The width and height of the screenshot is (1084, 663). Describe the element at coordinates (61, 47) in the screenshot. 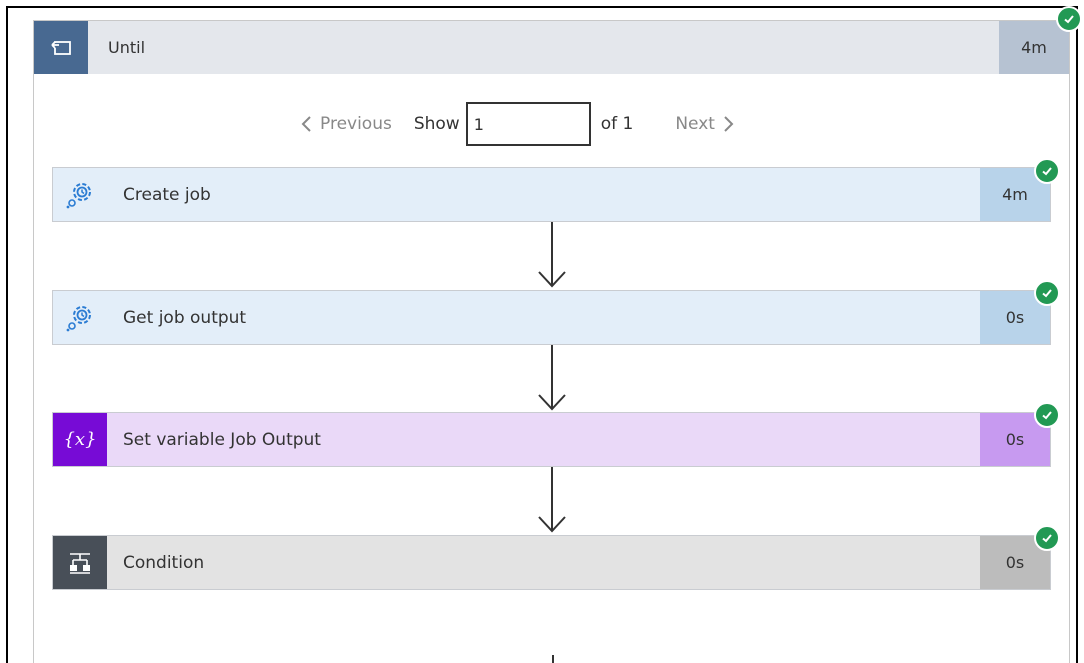

I see `loop-icon` at that location.